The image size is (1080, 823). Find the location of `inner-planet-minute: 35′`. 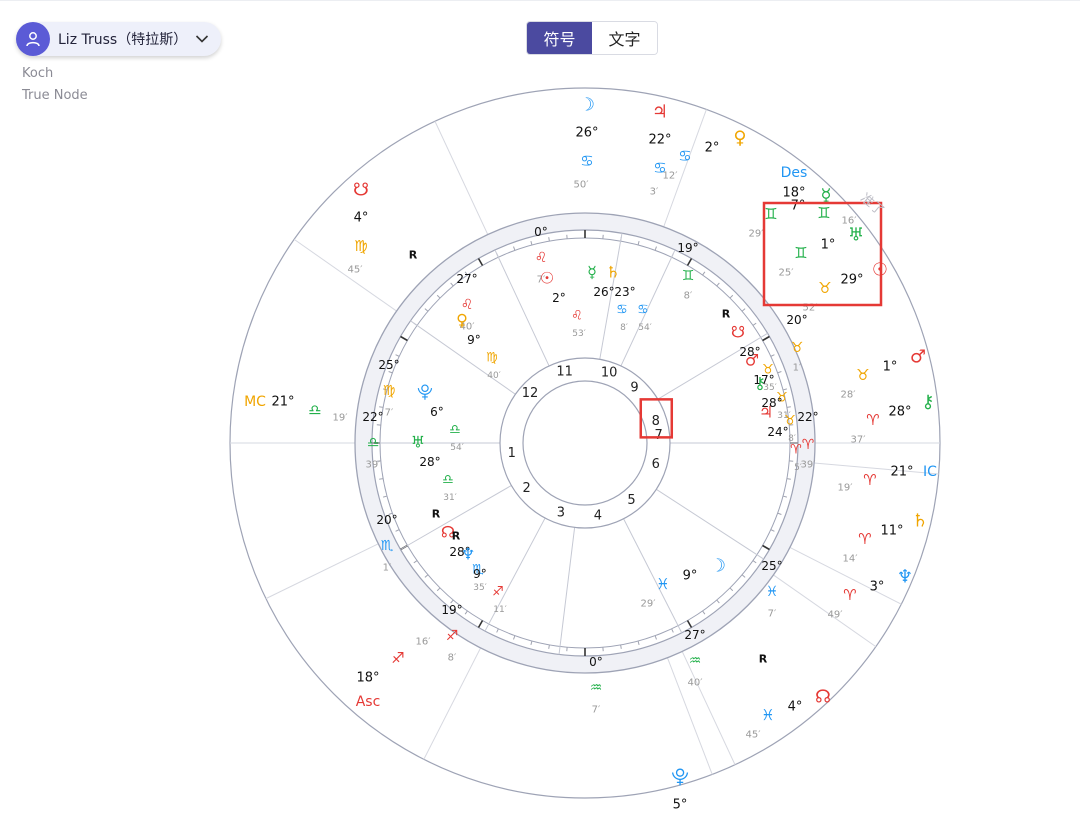

inner-planet-minute: 35′ is located at coordinates (480, 588).